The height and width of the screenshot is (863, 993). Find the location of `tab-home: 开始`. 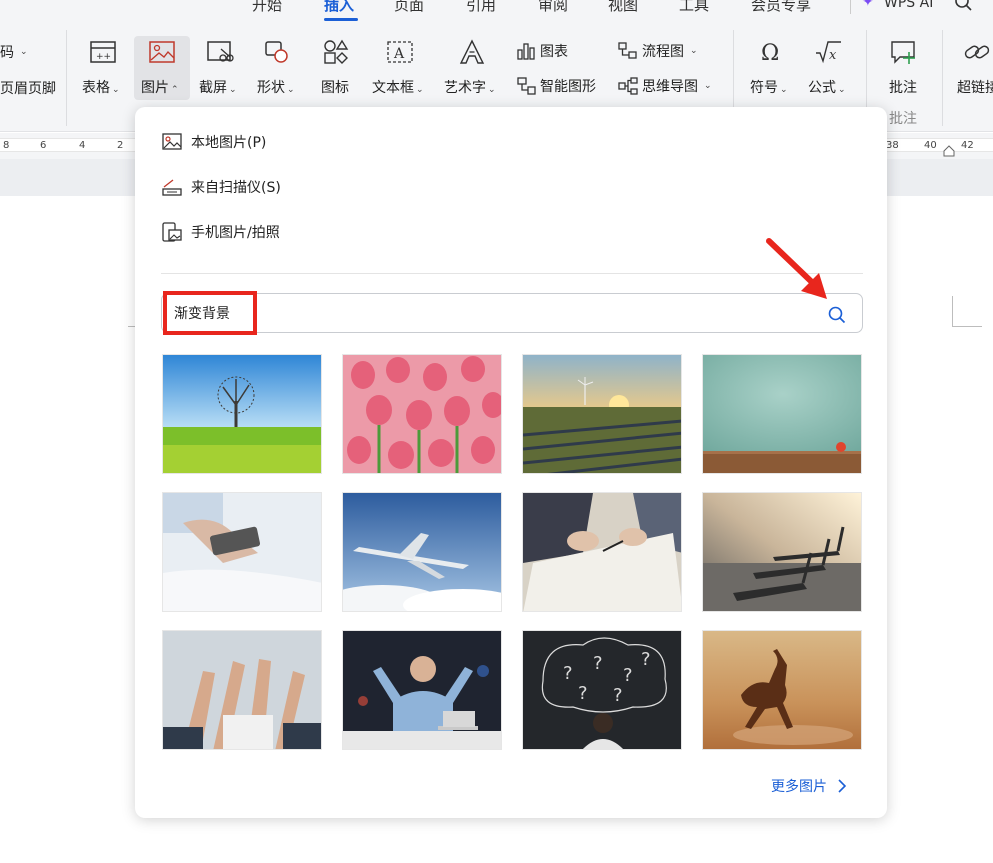

tab-home: 开始 is located at coordinates (267, 7).